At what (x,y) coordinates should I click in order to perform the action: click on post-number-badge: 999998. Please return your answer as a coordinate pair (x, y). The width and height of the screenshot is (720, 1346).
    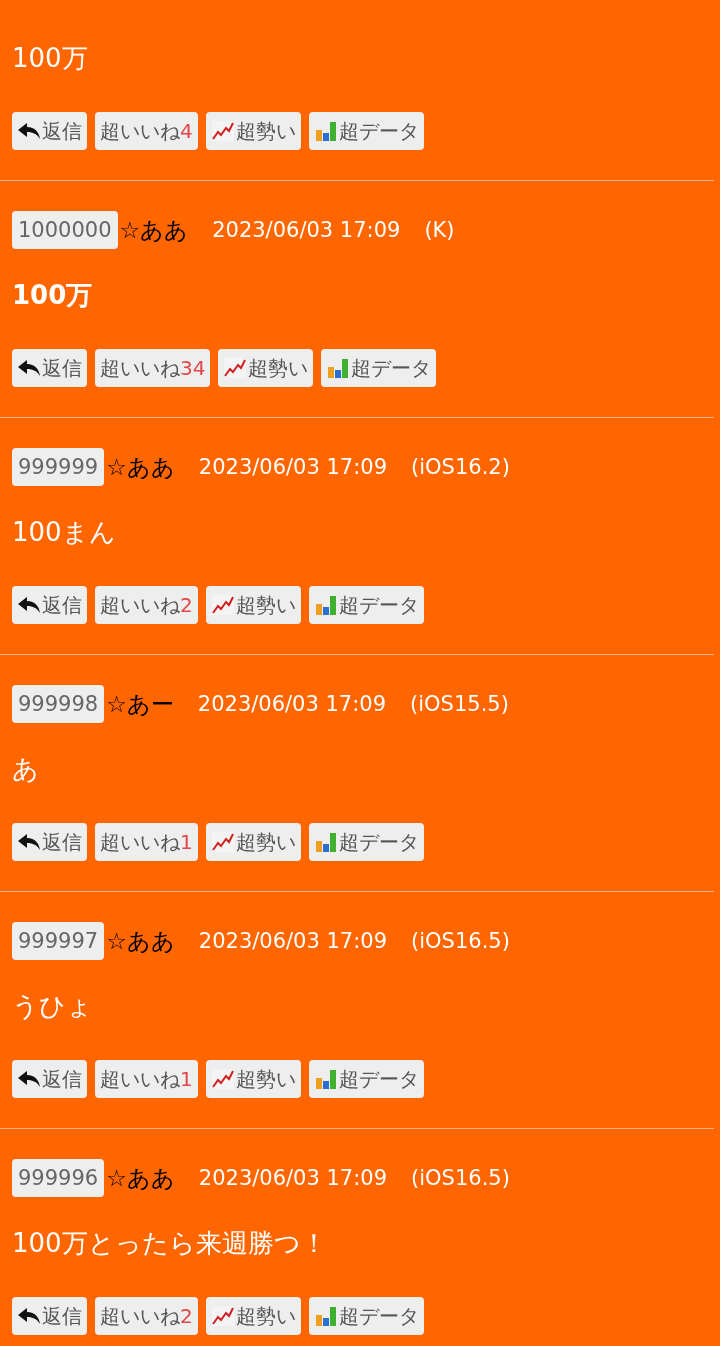
    Looking at the image, I should click on (58, 704).